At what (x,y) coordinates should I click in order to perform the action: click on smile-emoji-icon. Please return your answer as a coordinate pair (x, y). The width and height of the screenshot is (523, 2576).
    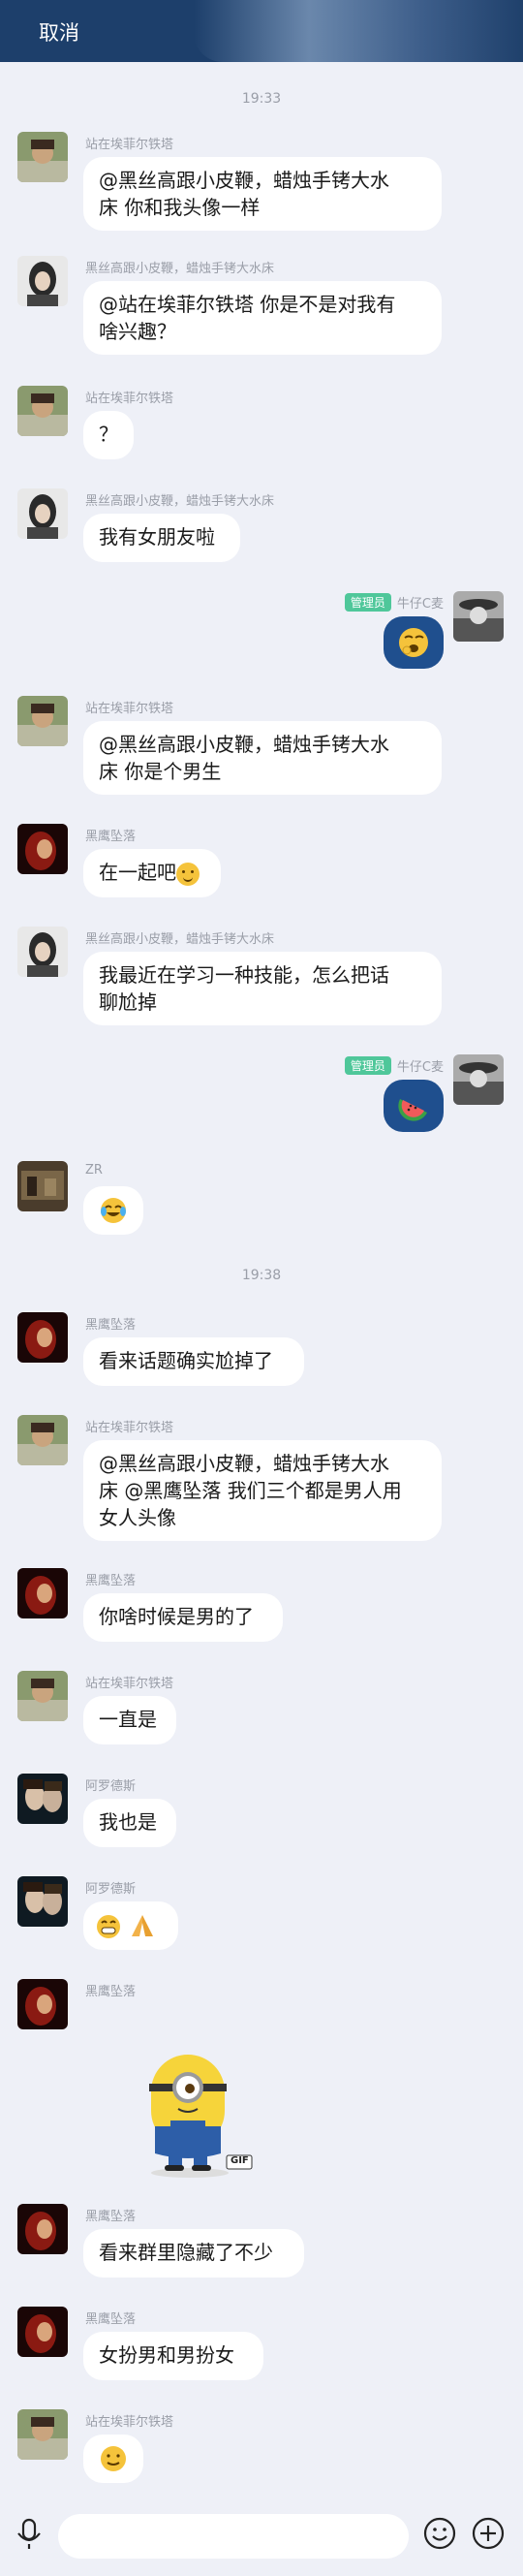
    Looking at the image, I should click on (188, 874).